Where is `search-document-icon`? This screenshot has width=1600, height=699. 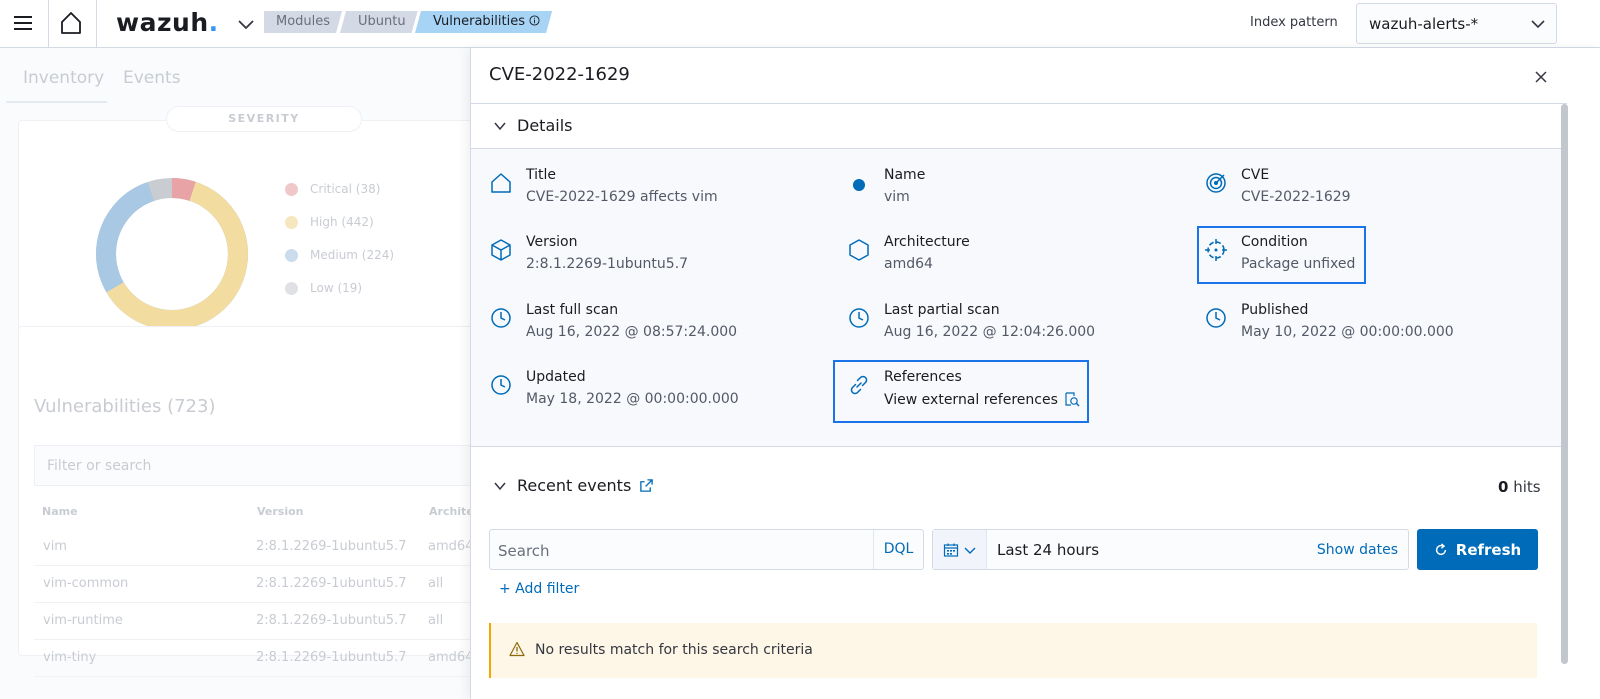 search-document-icon is located at coordinates (1072, 399).